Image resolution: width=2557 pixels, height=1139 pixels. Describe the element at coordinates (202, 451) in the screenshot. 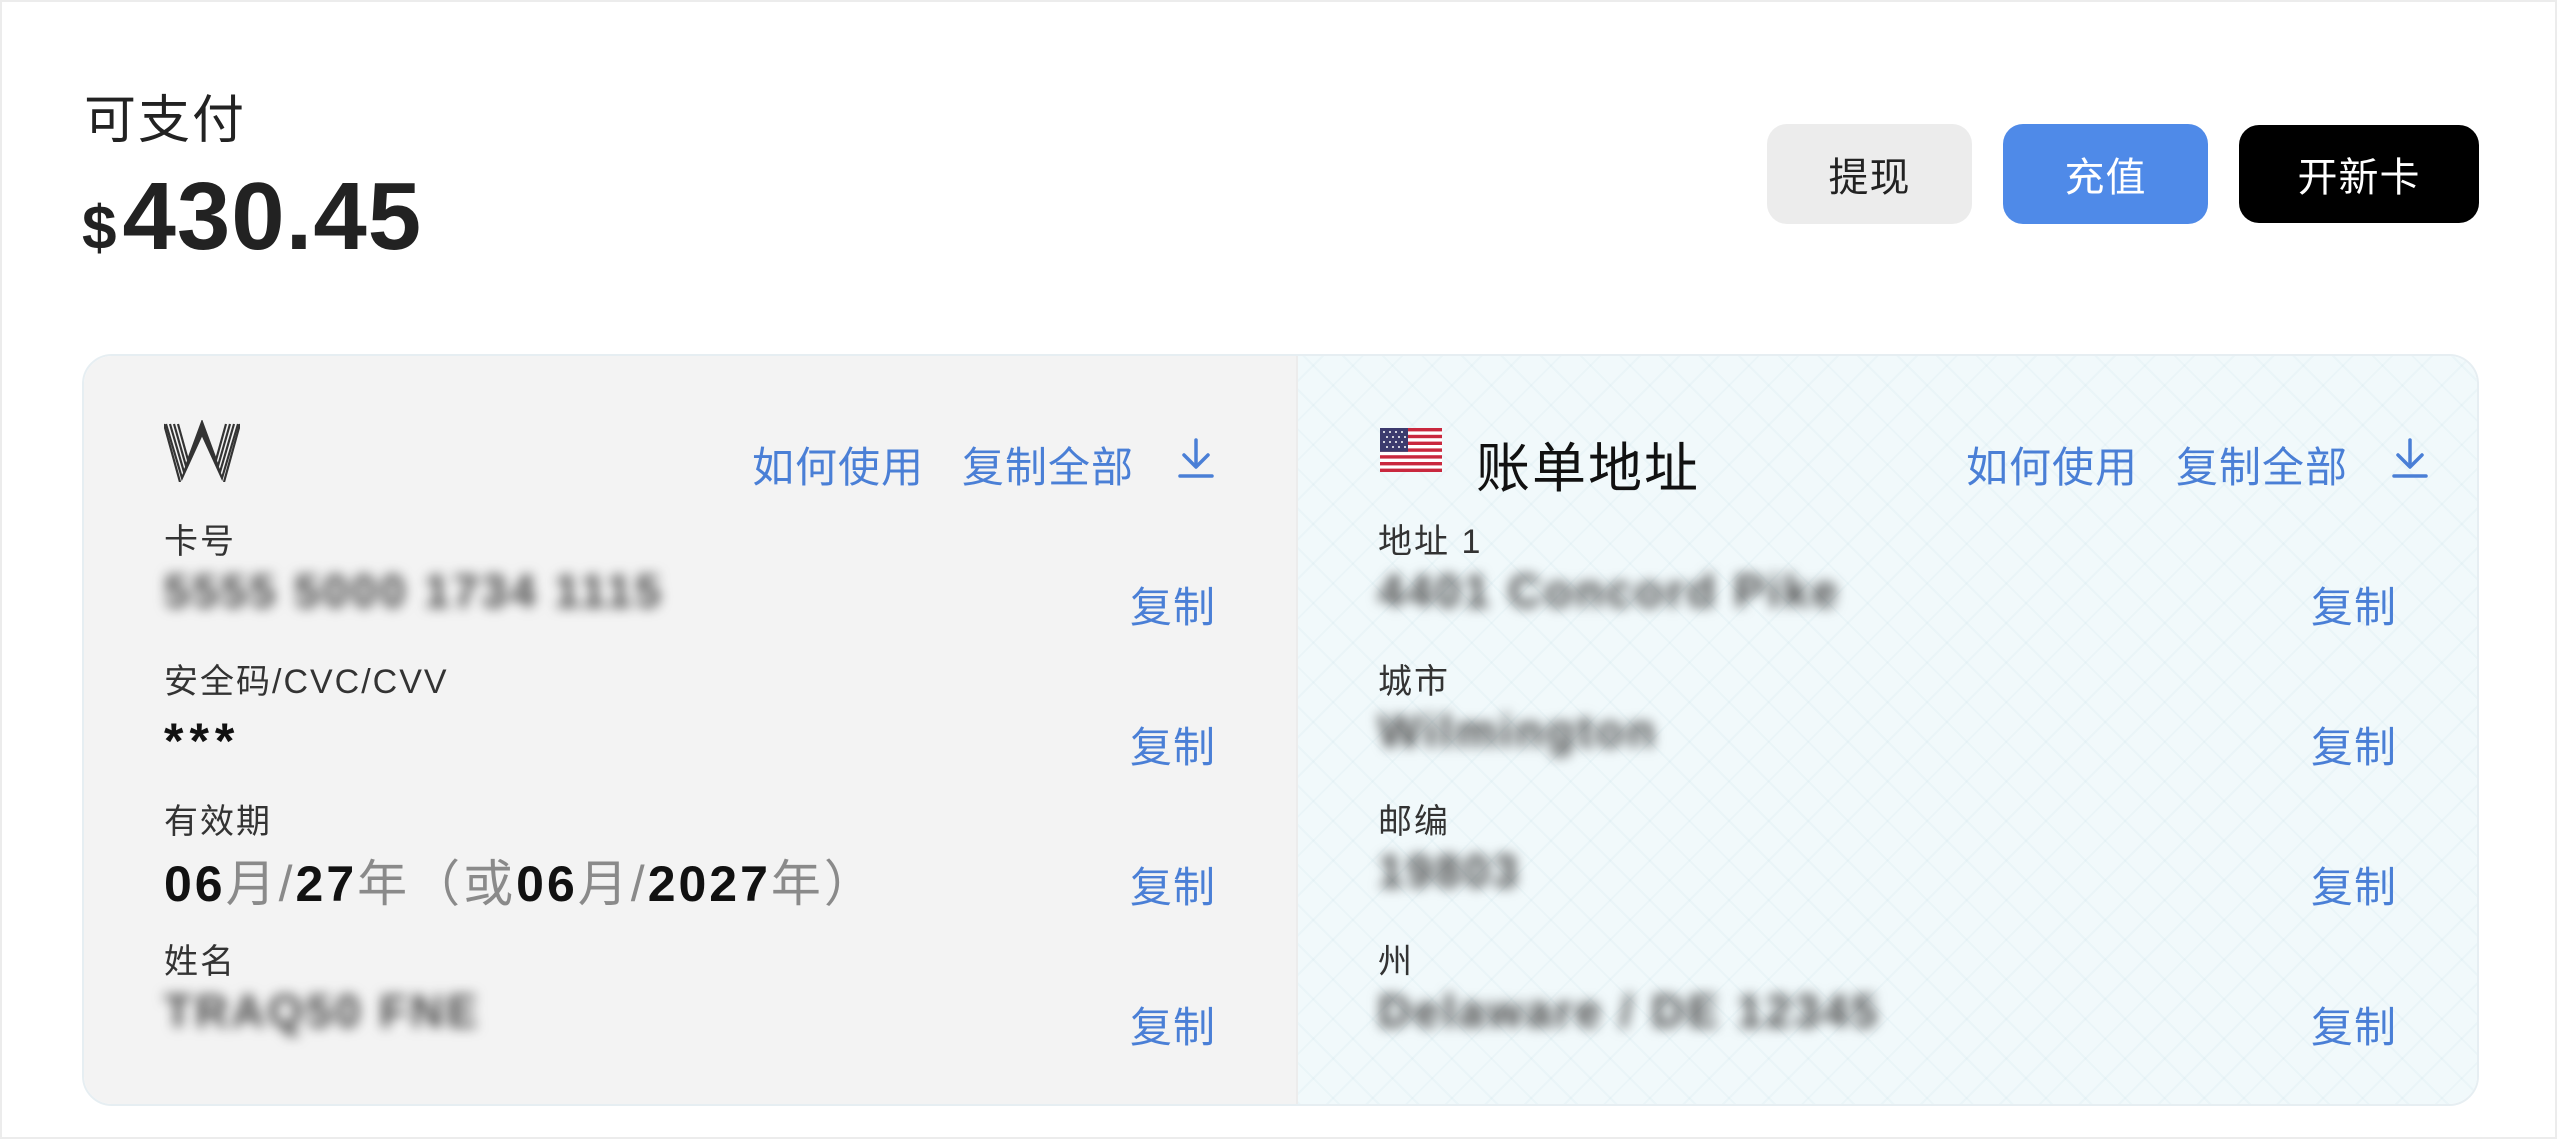

I see `w-brand-logo-icon` at that location.